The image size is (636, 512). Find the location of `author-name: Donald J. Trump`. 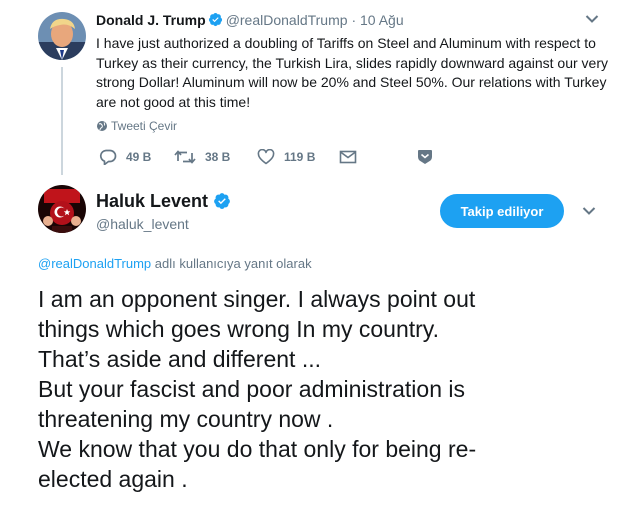

author-name: Donald J. Trump is located at coordinates (151, 20).